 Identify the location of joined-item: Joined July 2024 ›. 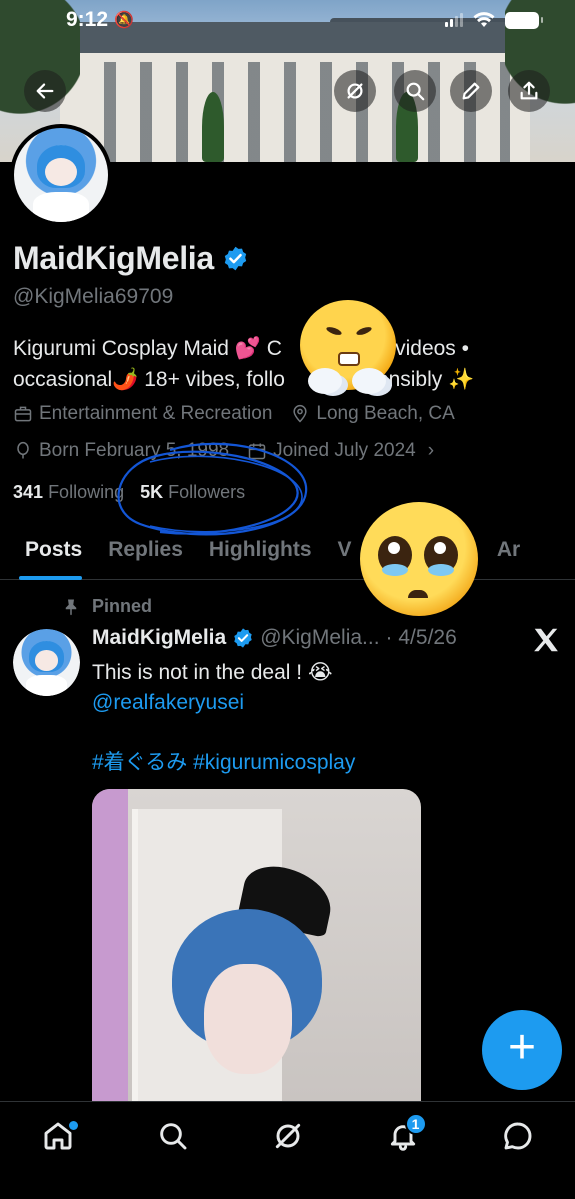
(340, 451).